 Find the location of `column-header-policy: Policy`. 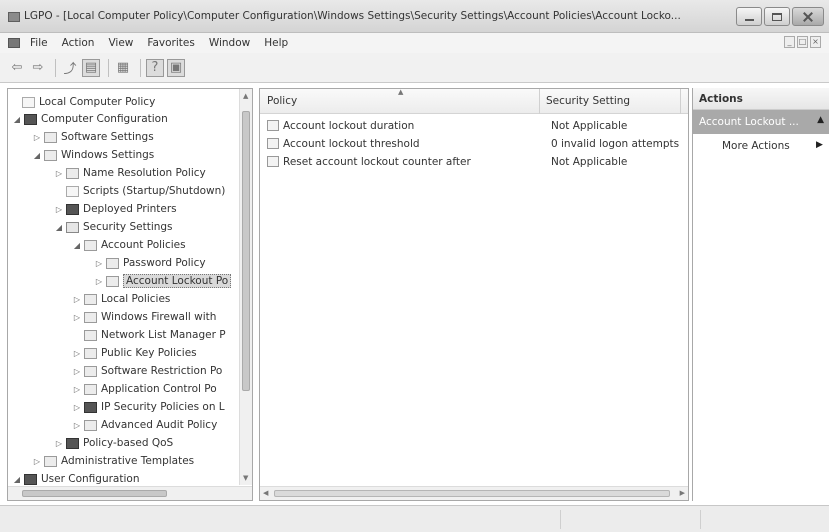

column-header-policy: Policy is located at coordinates (282, 101).